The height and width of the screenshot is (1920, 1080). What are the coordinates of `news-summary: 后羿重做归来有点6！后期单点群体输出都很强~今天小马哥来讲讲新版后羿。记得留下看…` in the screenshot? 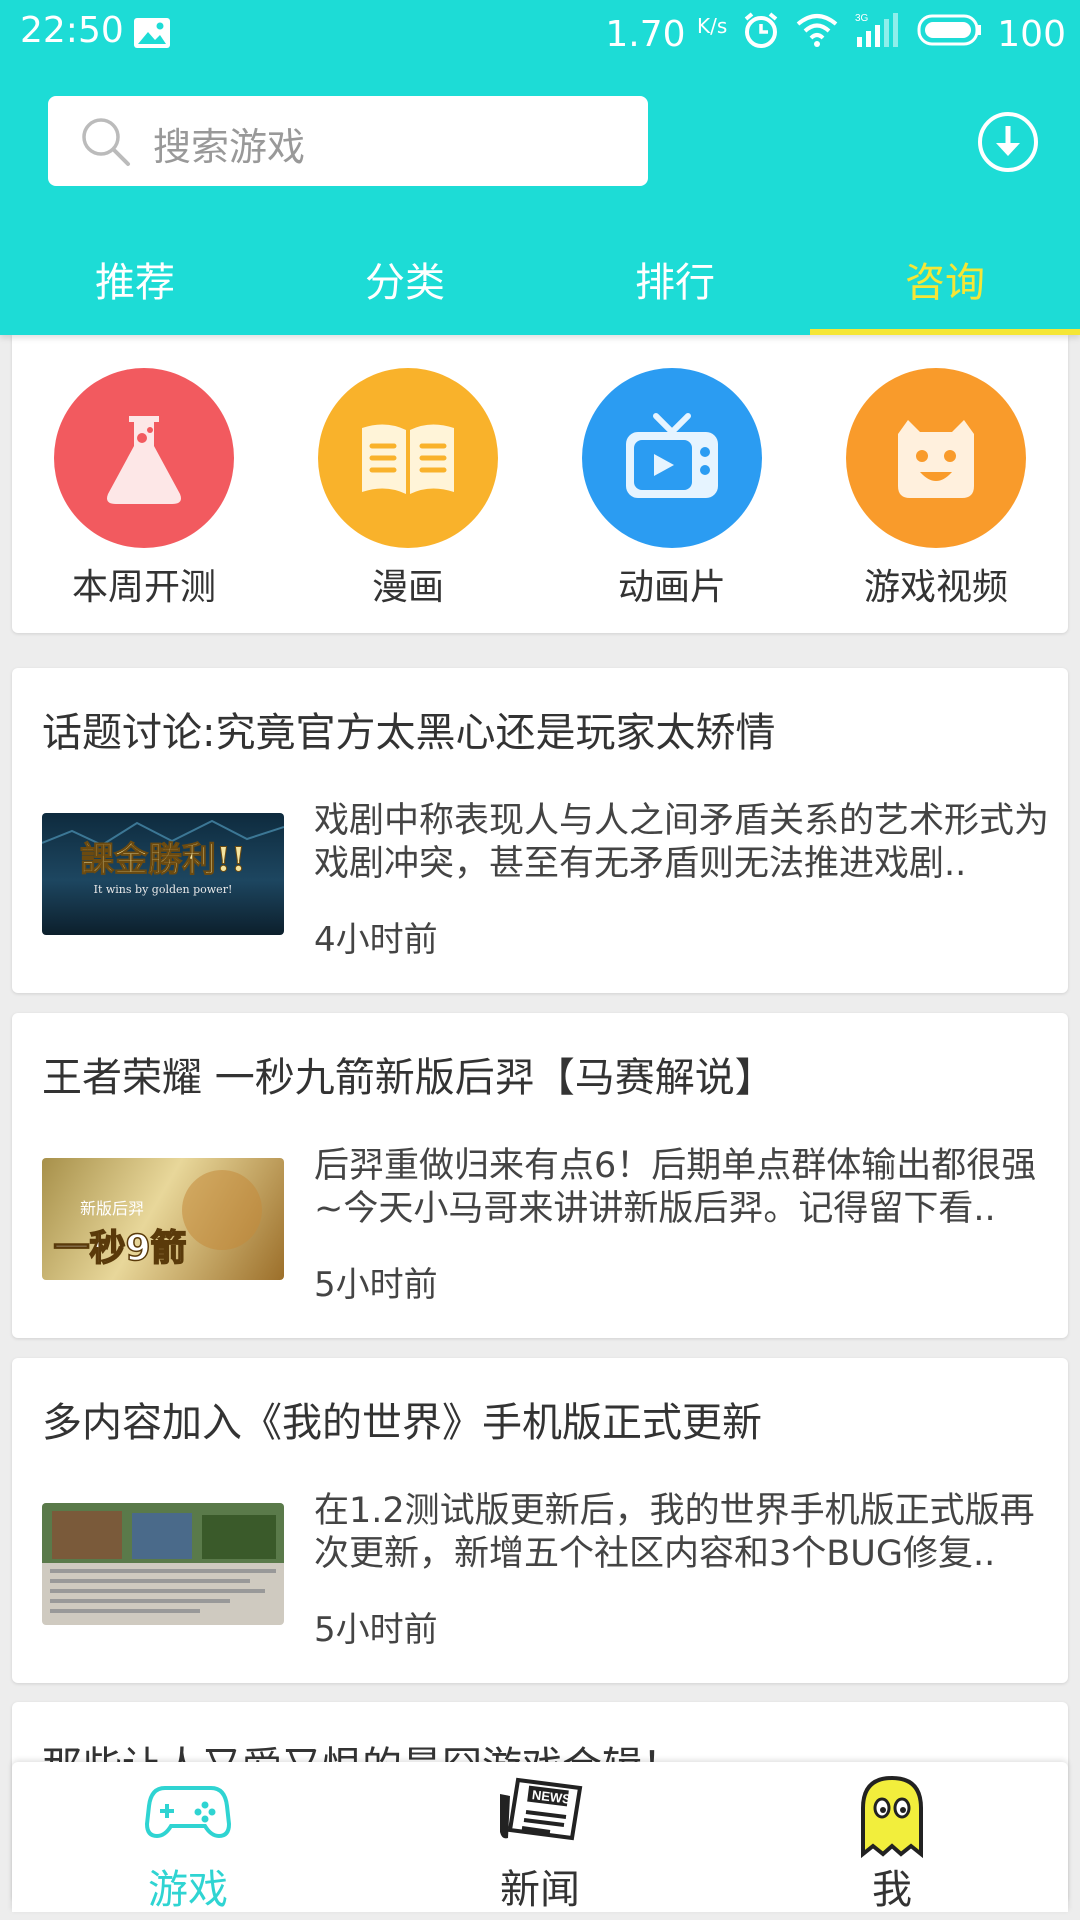 It's located at (675, 1187).